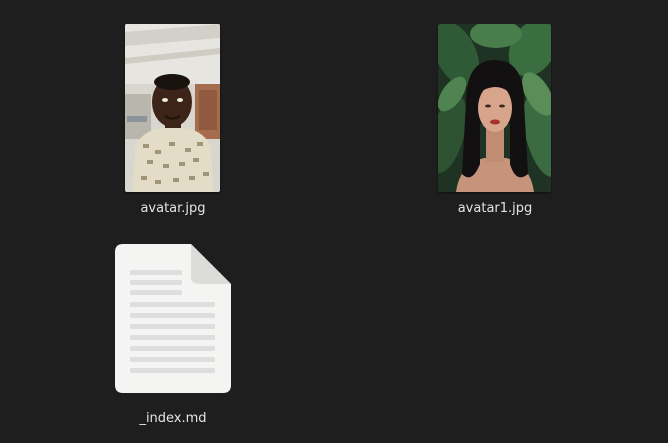  What do you see at coordinates (495, 208) in the screenshot?
I see `file-name-label: avatar1.jpg` at bounding box center [495, 208].